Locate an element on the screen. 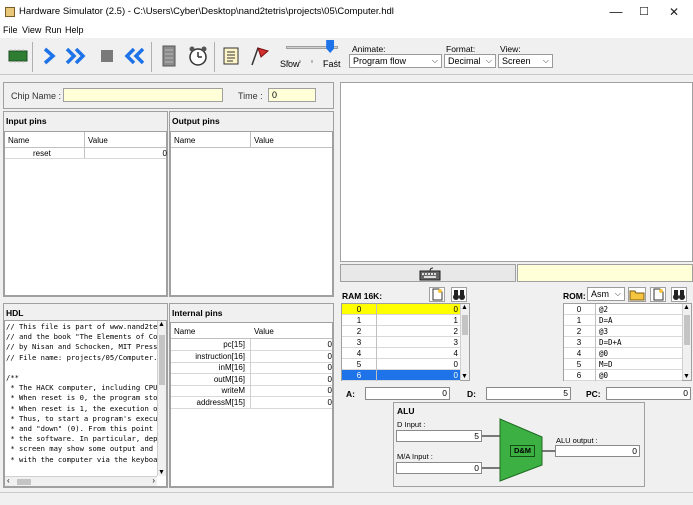 The width and height of the screenshot is (693, 505). single-step-icon is located at coordinates (49, 56).